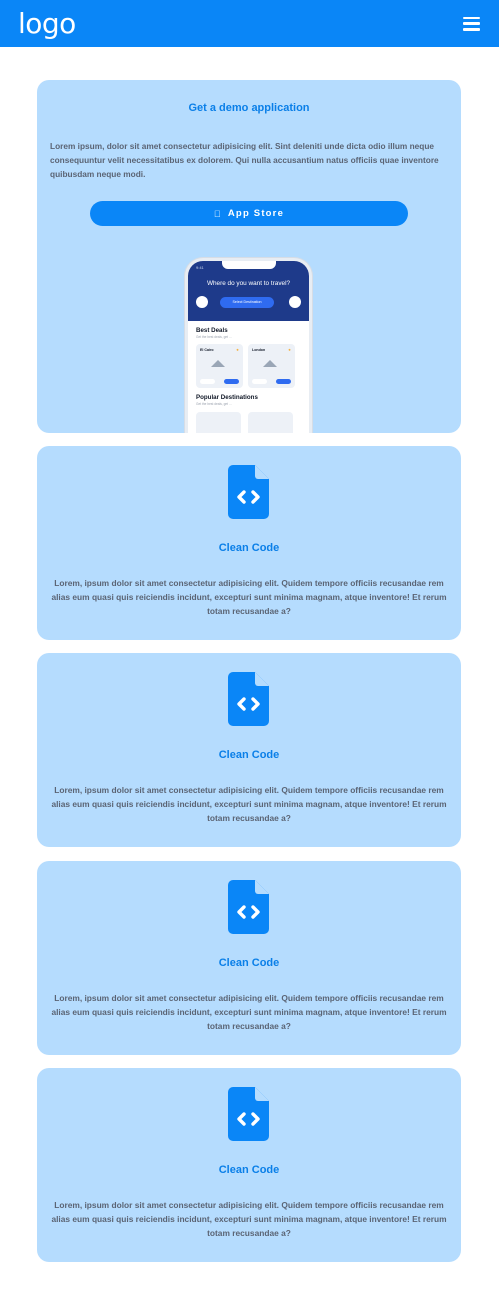  What do you see at coordinates (47, 23) in the screenshot?
I see `logo: logo` at bounding box center [47, 23].